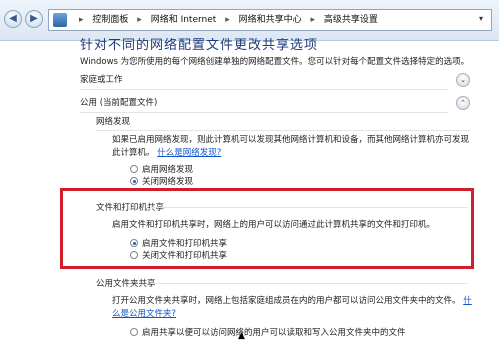 Image resolution: width=499 pixels, height=341 pixels. What do you see at coordinates (275, 104) in the screenshot?
I see `profile-public-header: 公用 (当前配置文件) ⌃` at bounding box center [275, 104].